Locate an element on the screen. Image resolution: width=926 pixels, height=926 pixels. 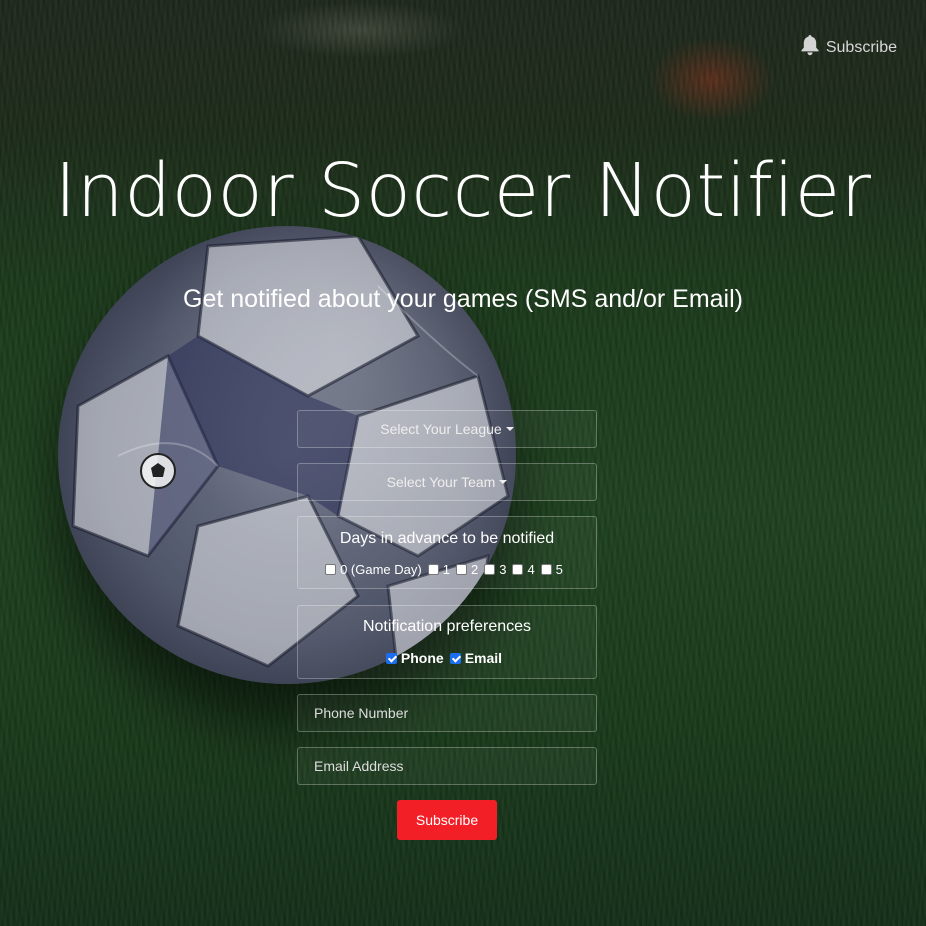
league-dropdown: Select Your League is located at coordinates (447, 429).